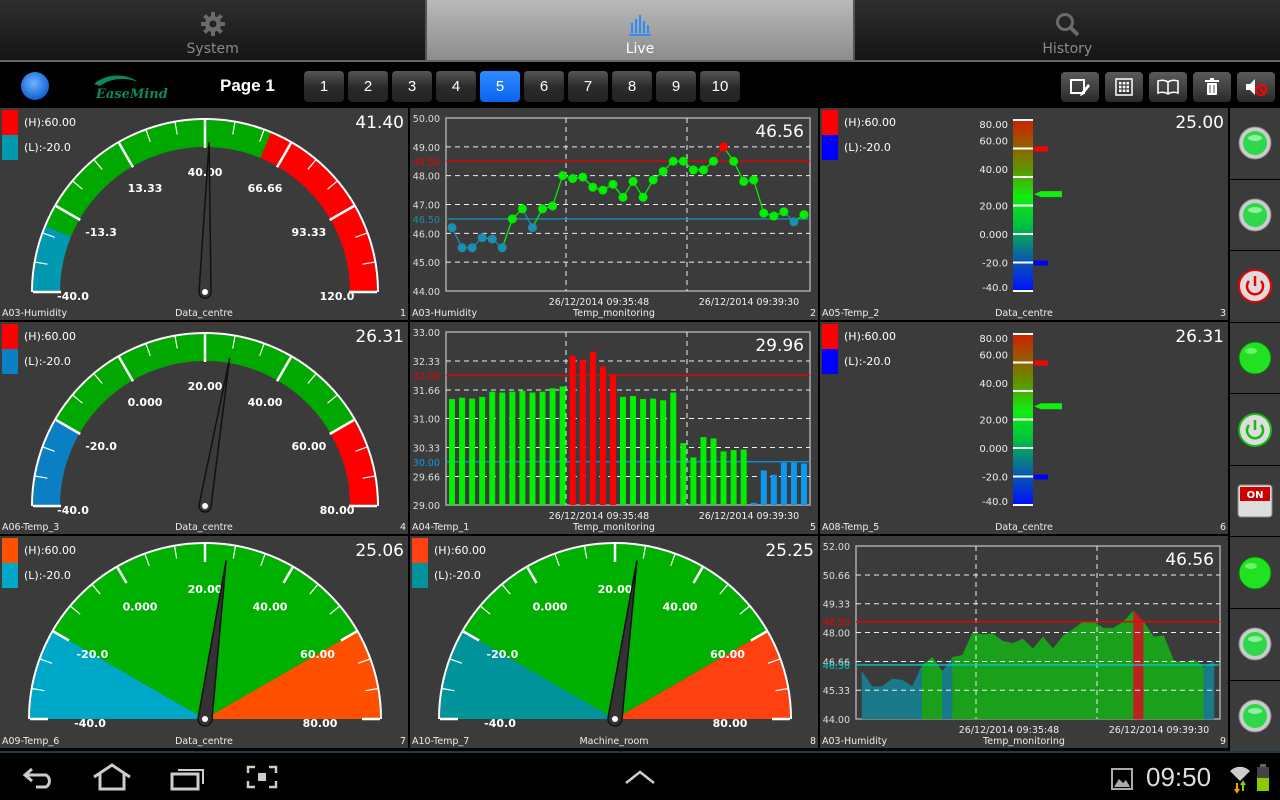  What do you see at coordinates (35, 86) in the screenshot?
I see `connection-status-orb` at bounding box center [35, 86].